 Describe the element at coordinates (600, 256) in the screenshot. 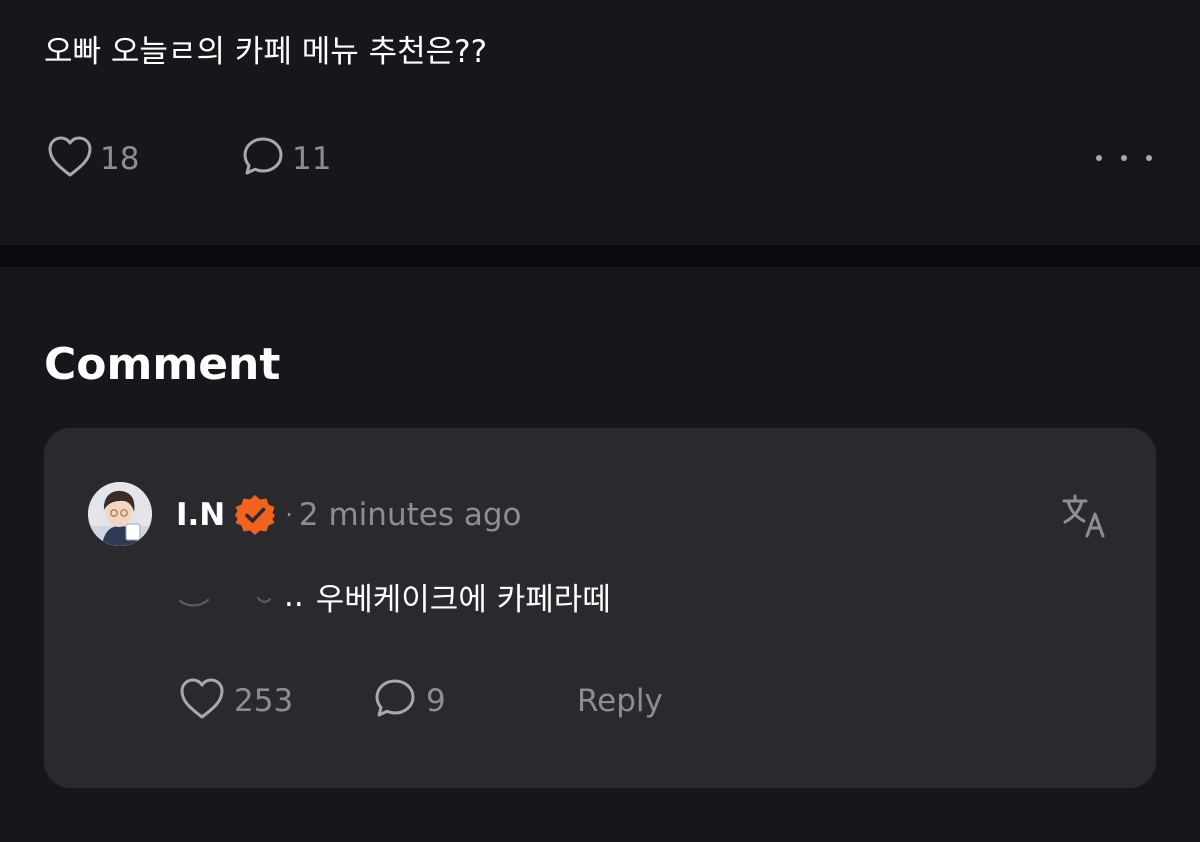

I see `section-divider` at that location.